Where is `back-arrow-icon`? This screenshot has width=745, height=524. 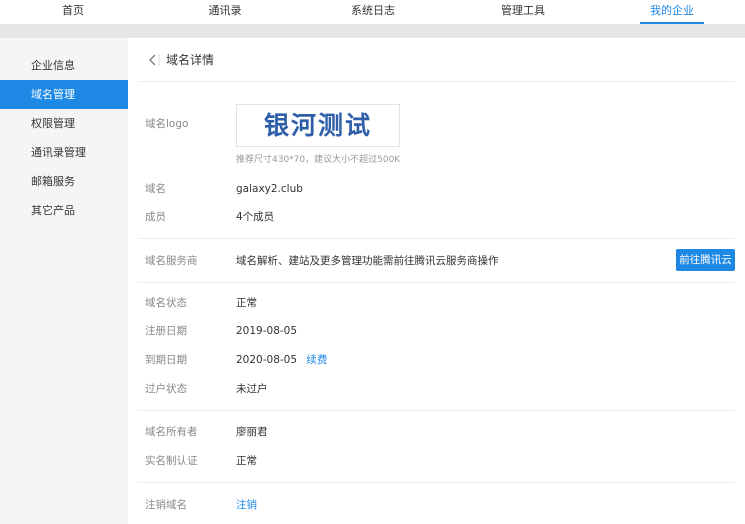
back-arrow-icon is located at coordinates (153, 60).